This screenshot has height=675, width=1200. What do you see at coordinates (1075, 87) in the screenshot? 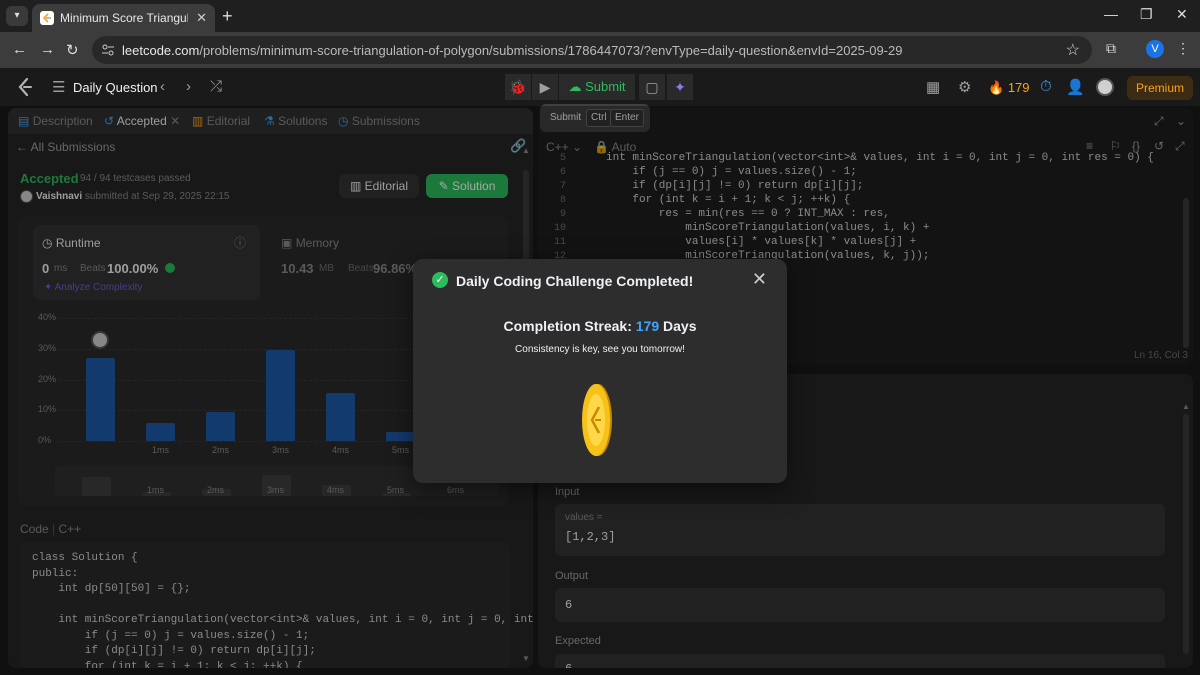
I see `add-friend-icon: 👤` at bounding box center [1075, 87].